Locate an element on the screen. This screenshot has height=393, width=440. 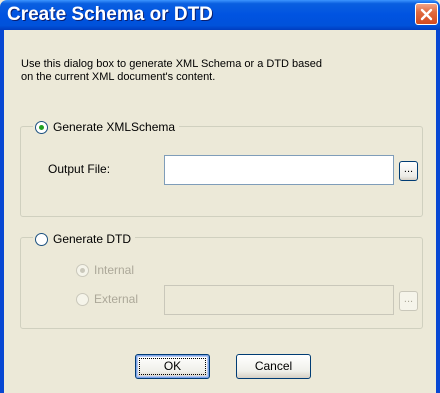
schema-radio-option: Generate XMLSchema is located at coordinates (106, 127).